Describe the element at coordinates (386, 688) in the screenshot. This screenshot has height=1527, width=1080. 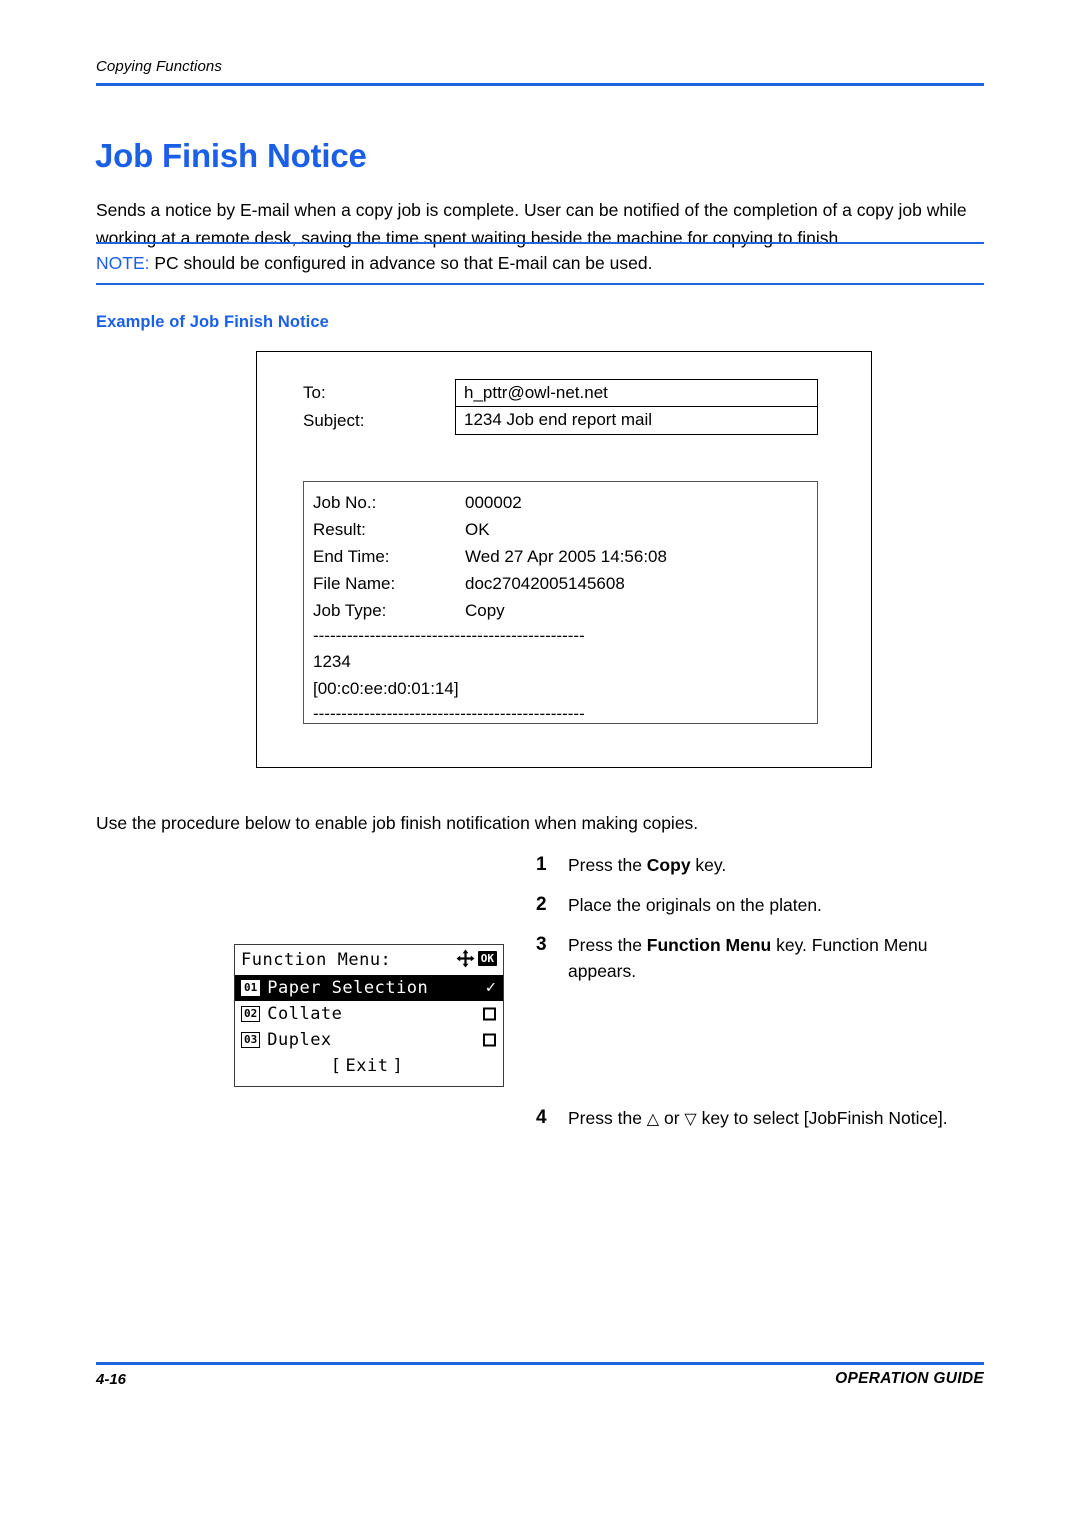
I see `report-device-mac: [00:c0:ee:d0:01:14]` at that location.